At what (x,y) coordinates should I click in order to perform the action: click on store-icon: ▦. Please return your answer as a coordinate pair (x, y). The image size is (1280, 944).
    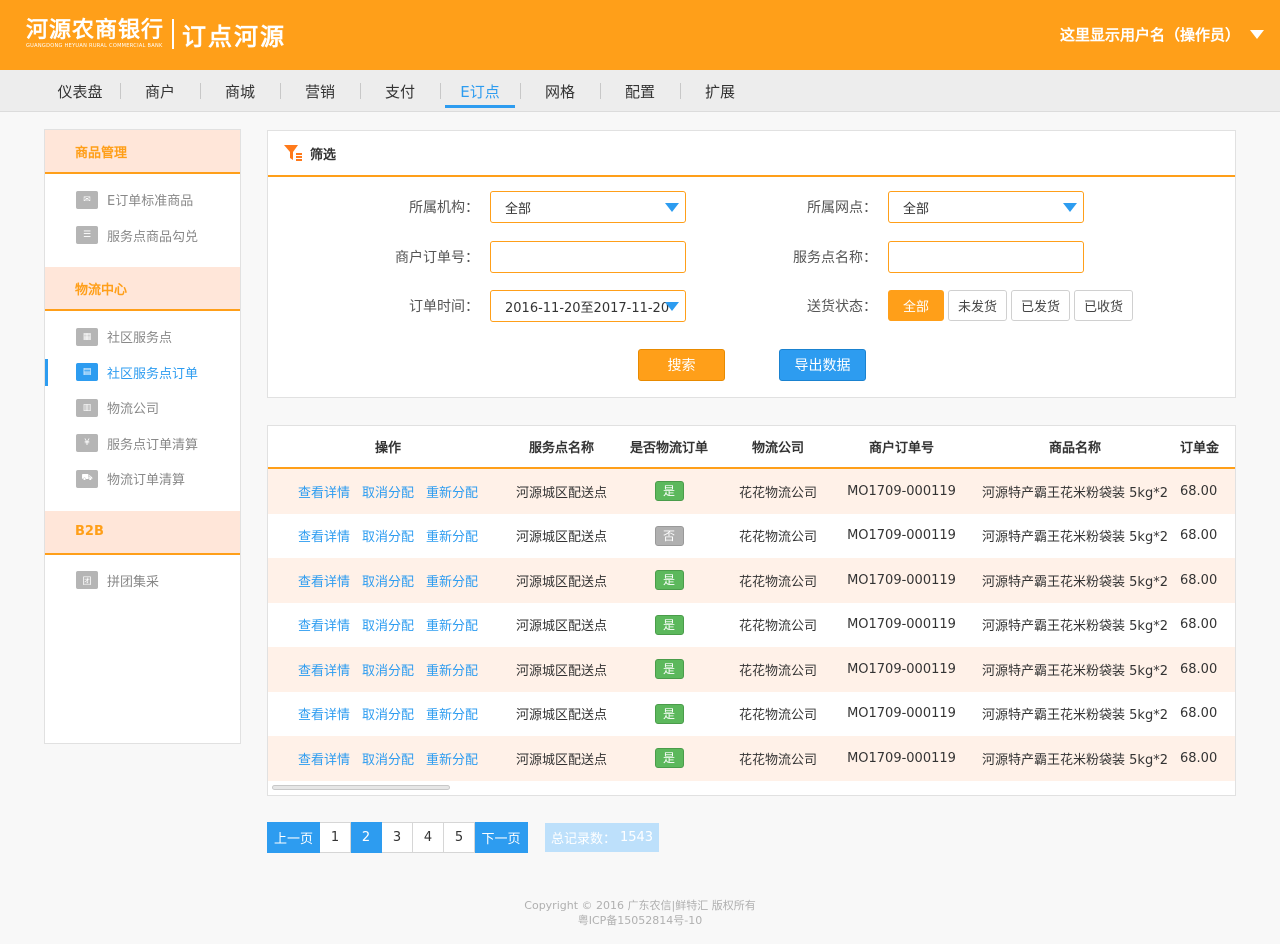
    Looking at the image, I should click on (87, 336).